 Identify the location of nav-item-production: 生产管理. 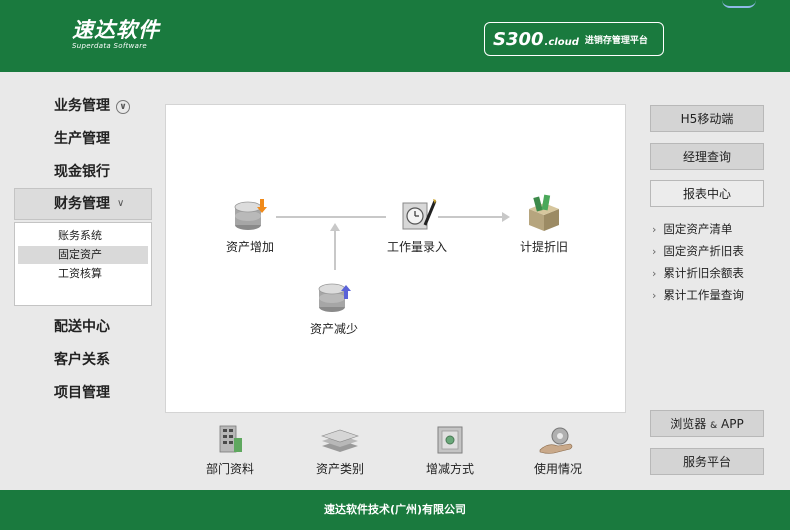
(82, 139).